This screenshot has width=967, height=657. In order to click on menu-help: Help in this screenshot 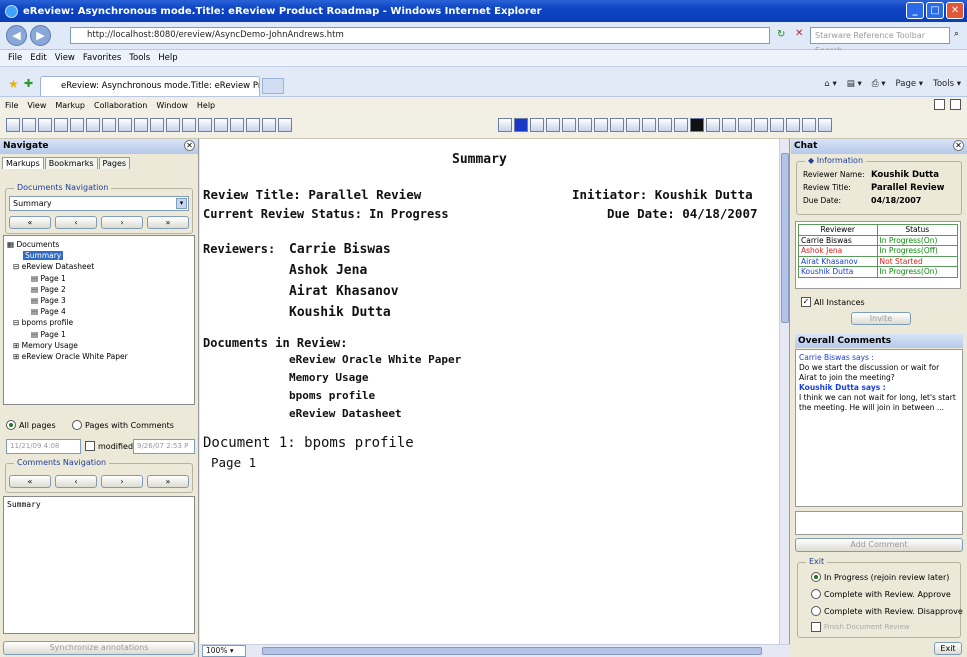, I will do `click(167, 58)`.